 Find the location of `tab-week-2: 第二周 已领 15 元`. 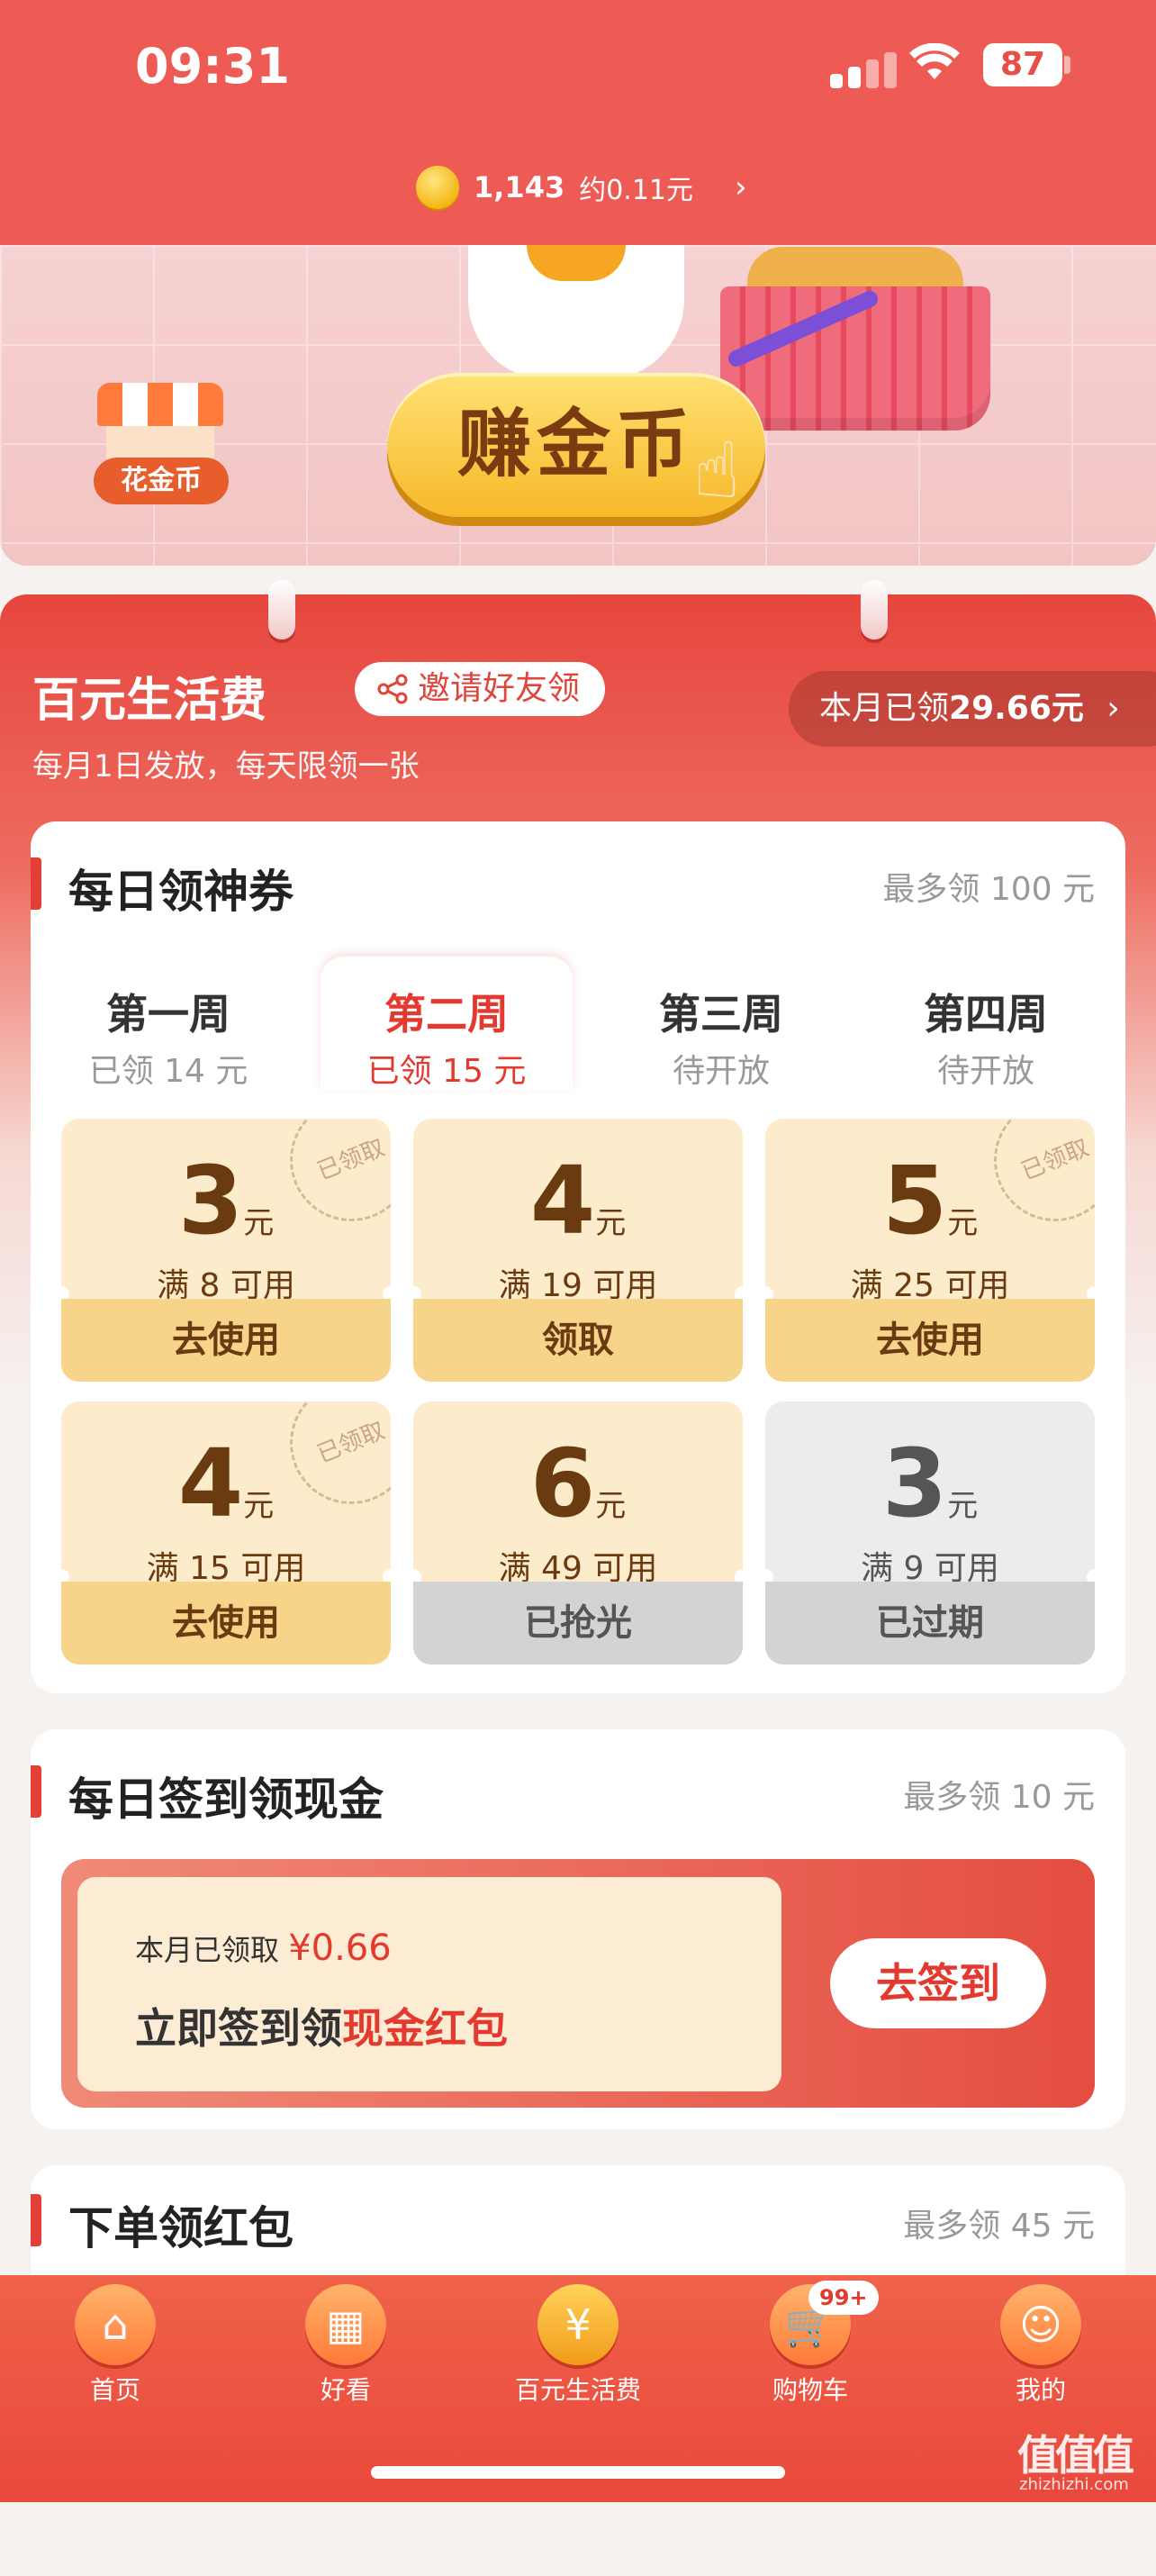

tab-week-2: 第二周 已领 15 元 is located at coordinates (447, 1024).